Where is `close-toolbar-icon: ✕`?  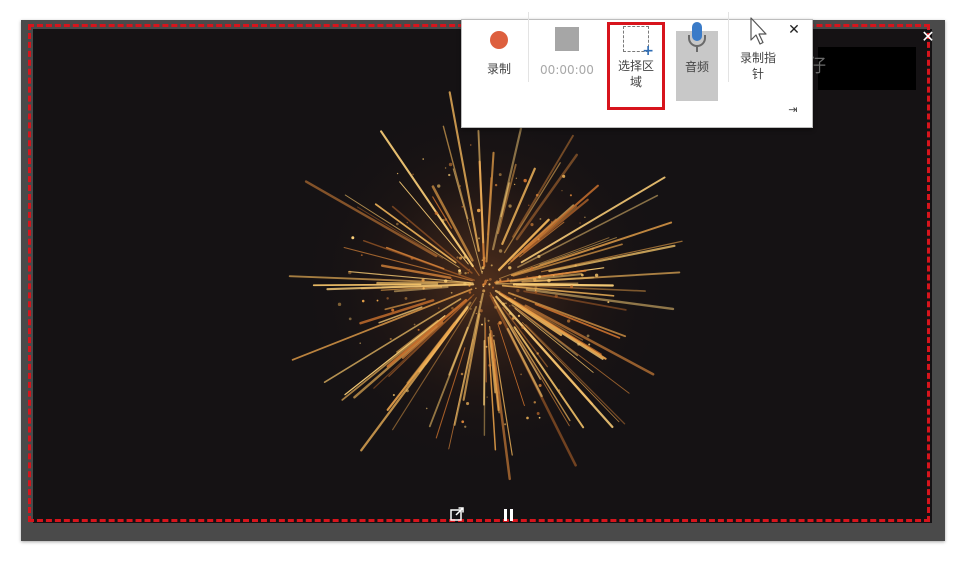
close-toolbar-icon: ✕ is located at coordinates (794, 30).